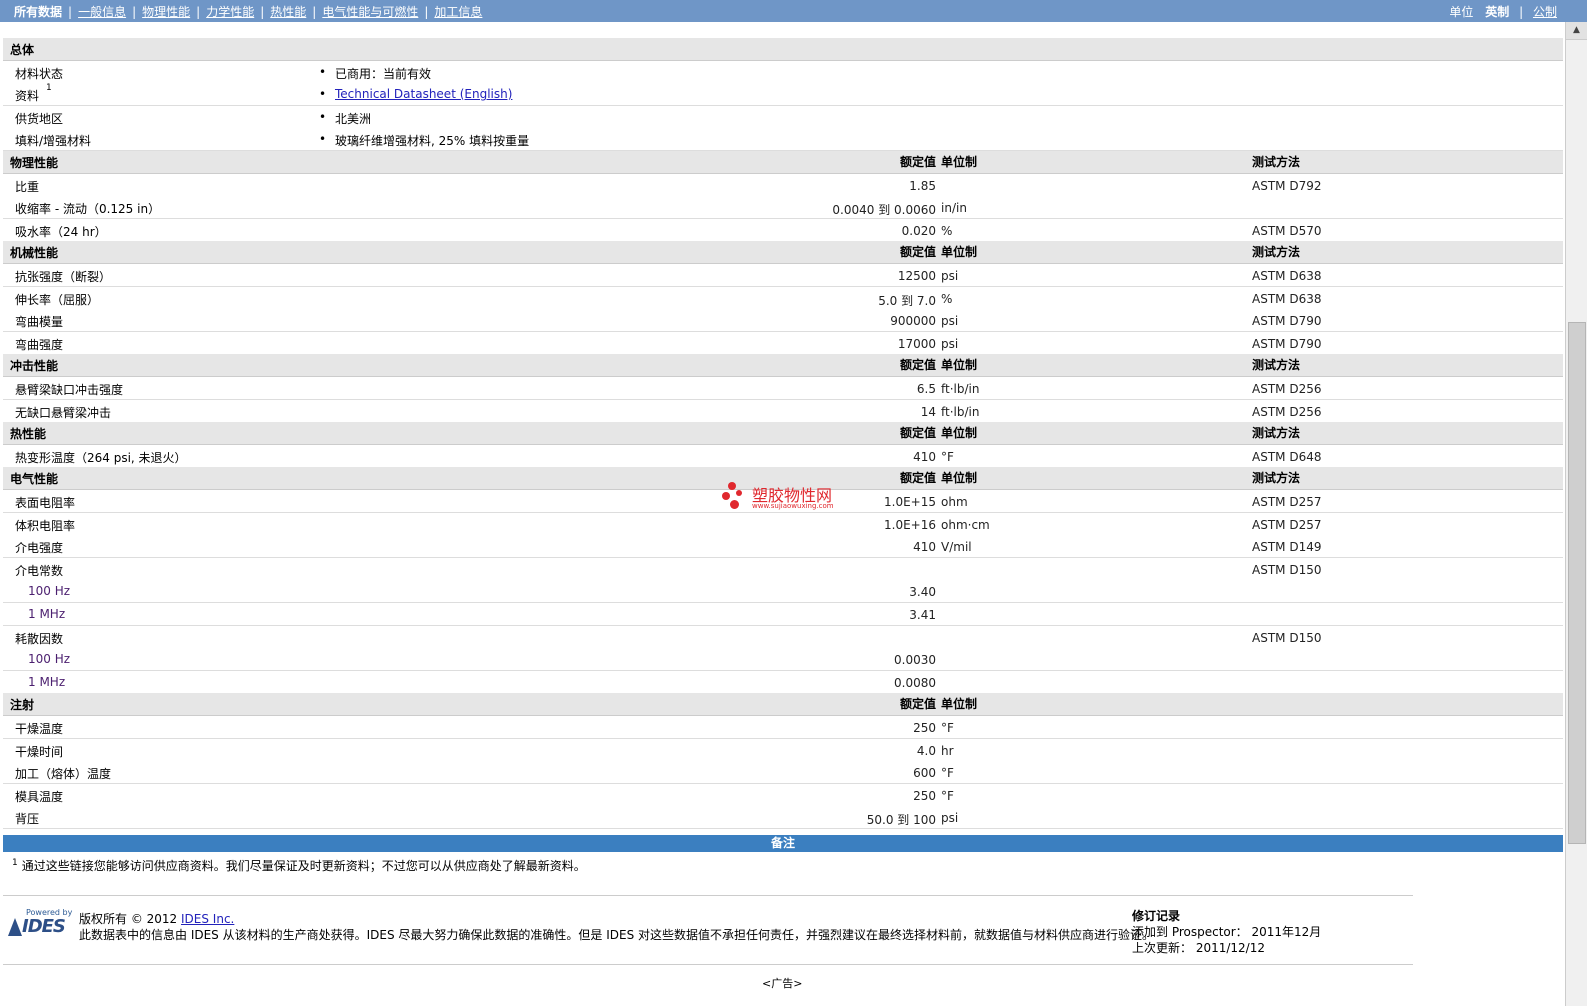  I want to click on copyright-link: IDES Inc., so click(207, 919).